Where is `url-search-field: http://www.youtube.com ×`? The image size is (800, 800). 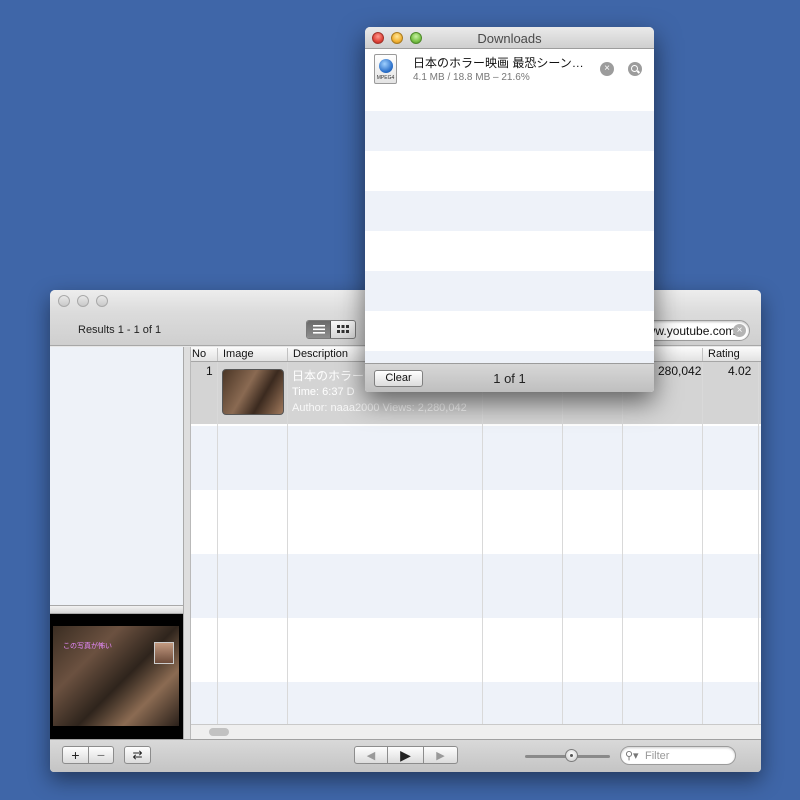 url-search-field: http://www.youtube.com × is located at coordinates (697, 330).